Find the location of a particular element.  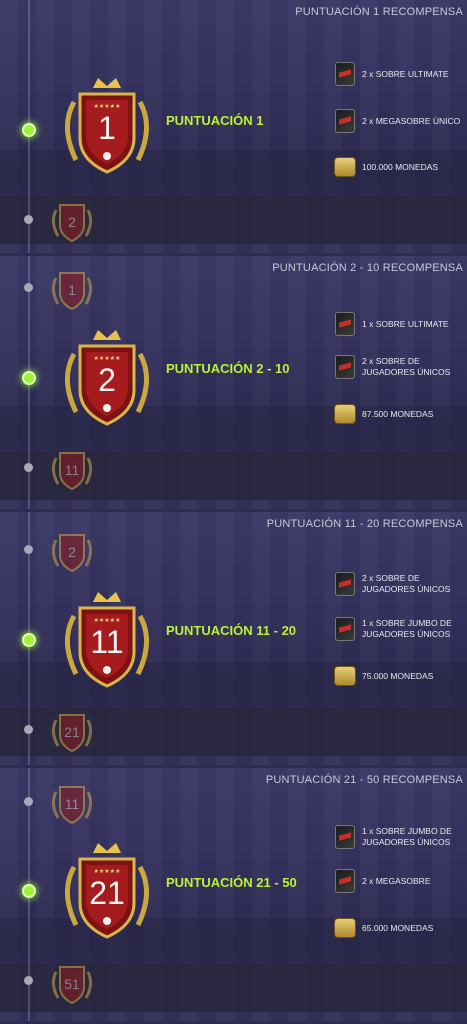

reward-item: 1 x SOBRE ULTIMATE is located at coordinates (400, 324).